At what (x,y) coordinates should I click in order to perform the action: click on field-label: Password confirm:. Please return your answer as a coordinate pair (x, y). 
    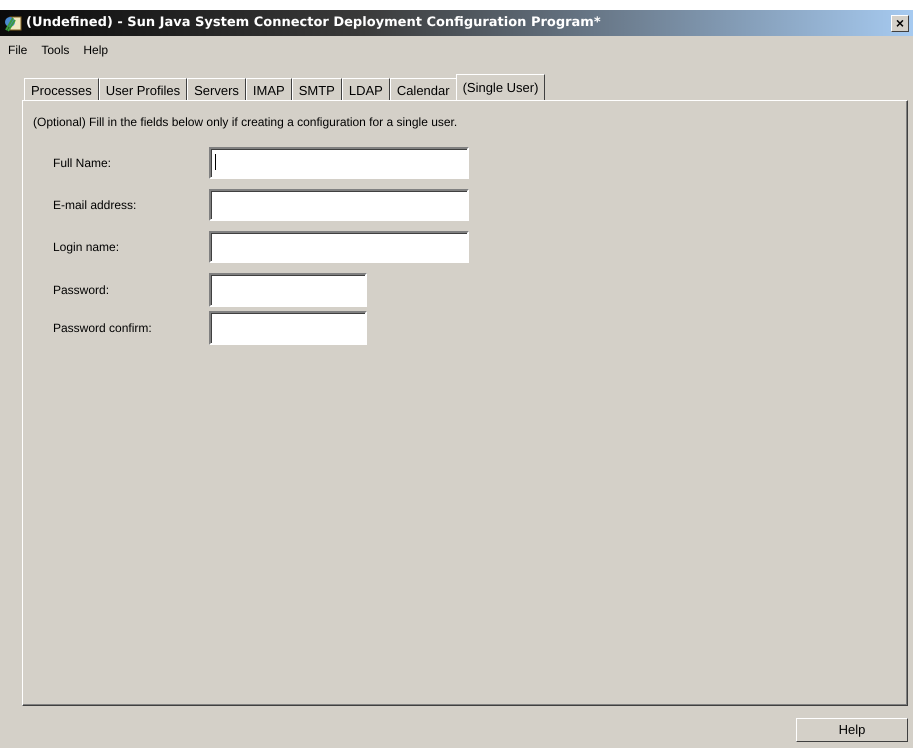
    Looking at the image, I should click on (102, 328).